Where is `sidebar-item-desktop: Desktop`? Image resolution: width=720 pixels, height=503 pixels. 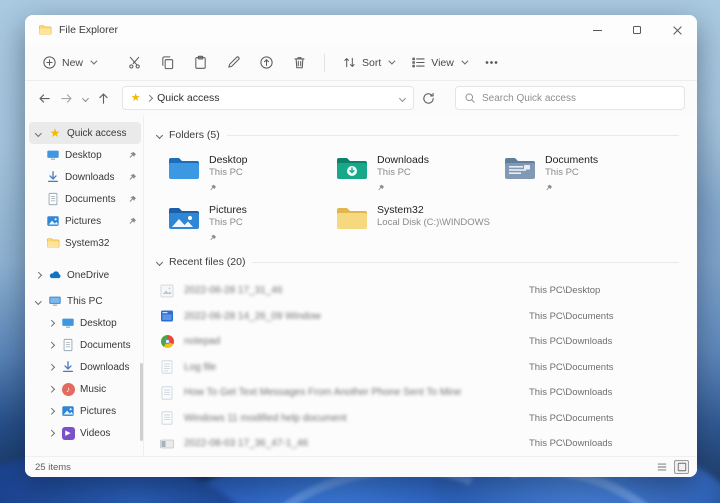
sidebar-item-desktop: Desktop is located at coordinates (91, 155).